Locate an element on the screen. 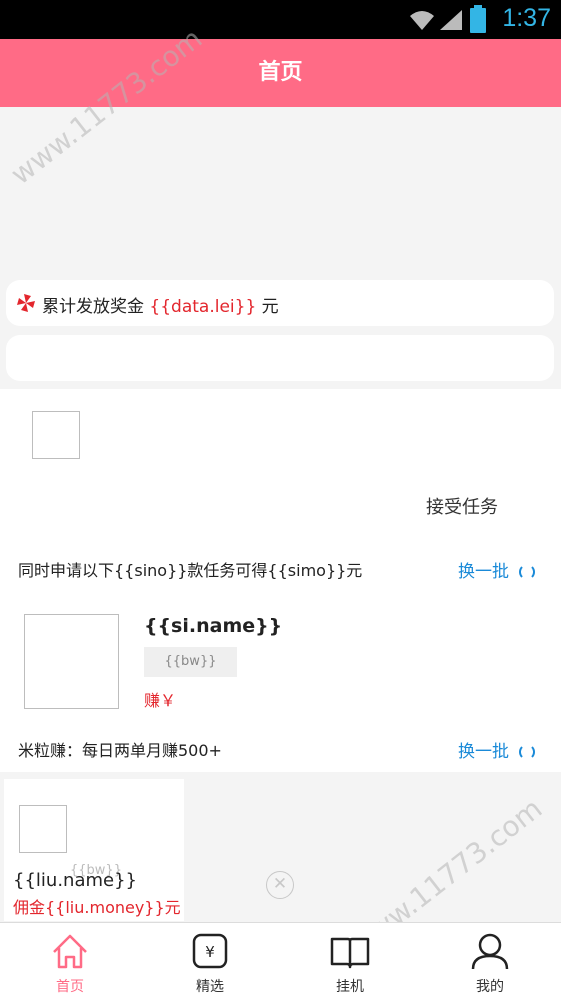 This screenshot has width=561, height=1000. product-badge: {{bw}} is located at coordinates (190, 662).